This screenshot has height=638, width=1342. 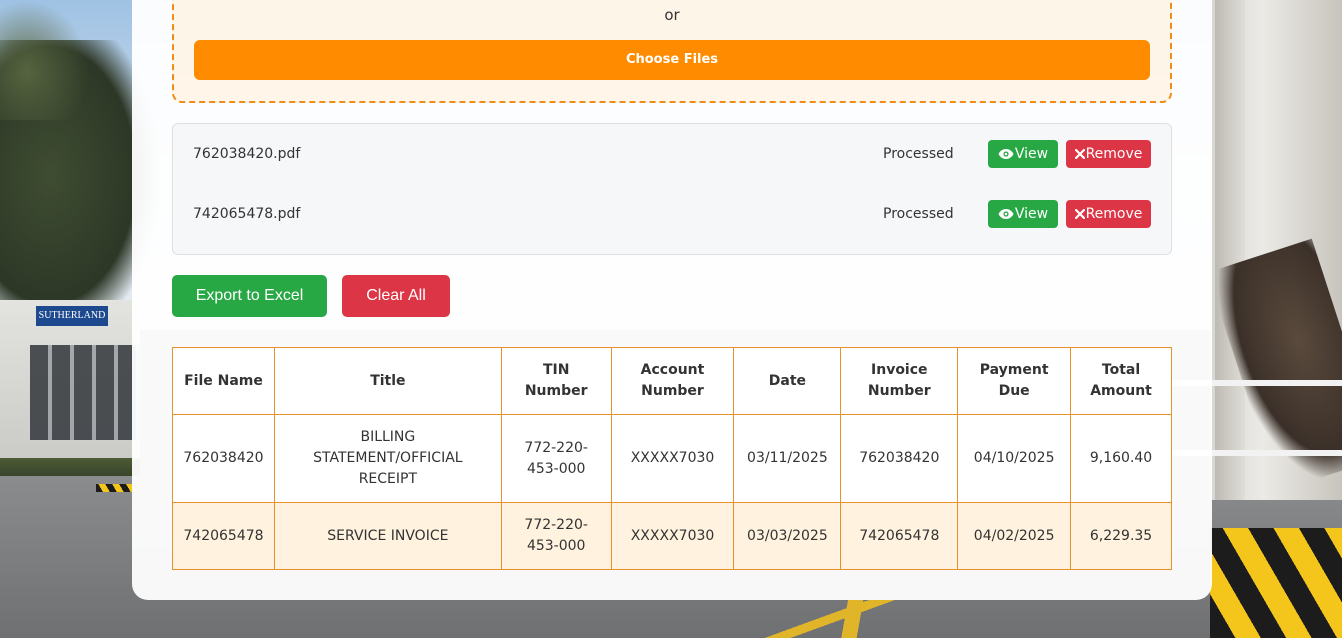 What do you see at coordinates (247, 154) in the screenshot?
I see `file-item-name: 762038420.pdf` at bounding box center [247, 154].